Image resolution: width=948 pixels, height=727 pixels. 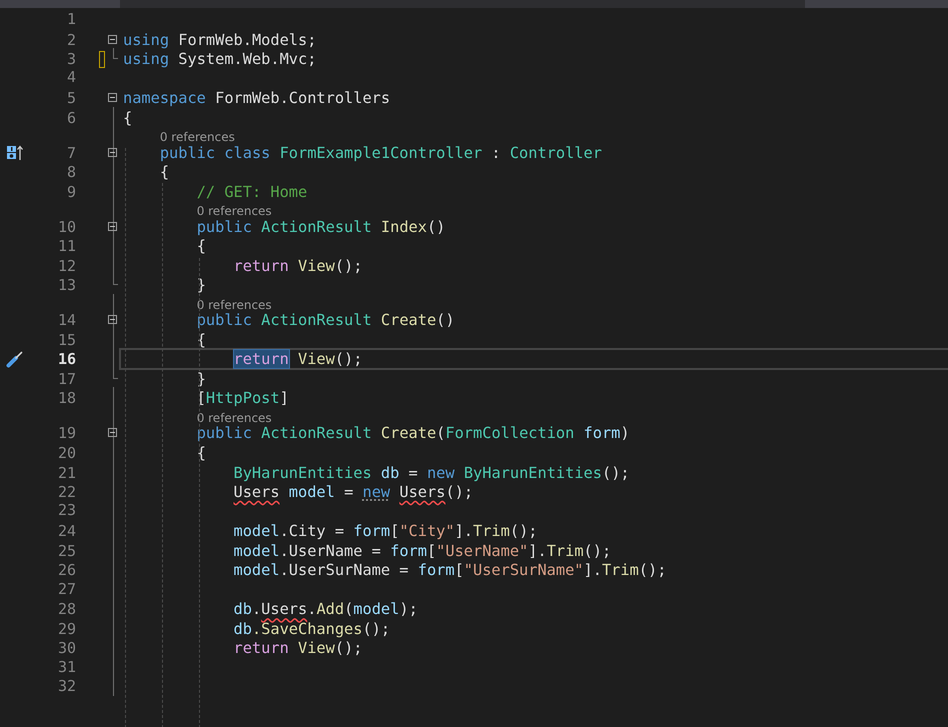 I want to click on code-line: model.UserSurName = form["UserSurName"].Trim();, so click(x=449, y=570).